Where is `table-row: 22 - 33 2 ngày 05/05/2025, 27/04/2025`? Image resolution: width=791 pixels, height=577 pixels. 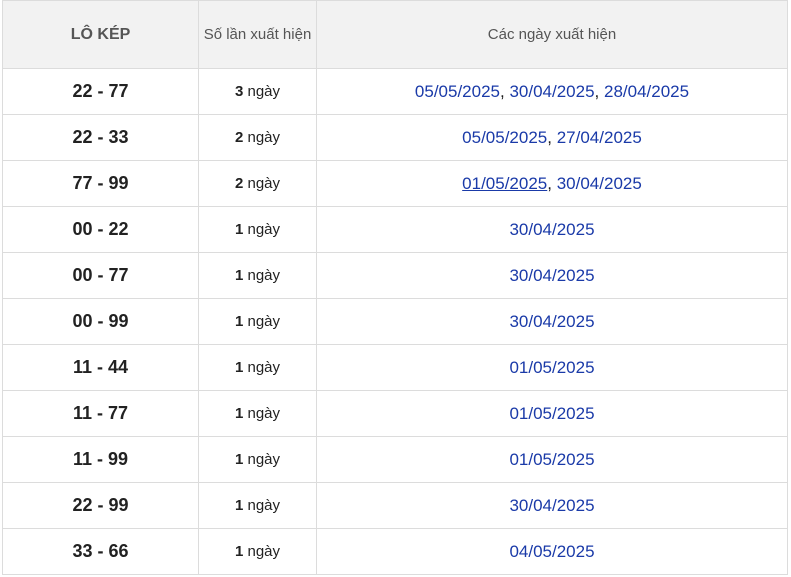
table-row: 22 - 33 2 ngày 05/05/2025, 27/04/2025 is located at coordinates (395, 137).